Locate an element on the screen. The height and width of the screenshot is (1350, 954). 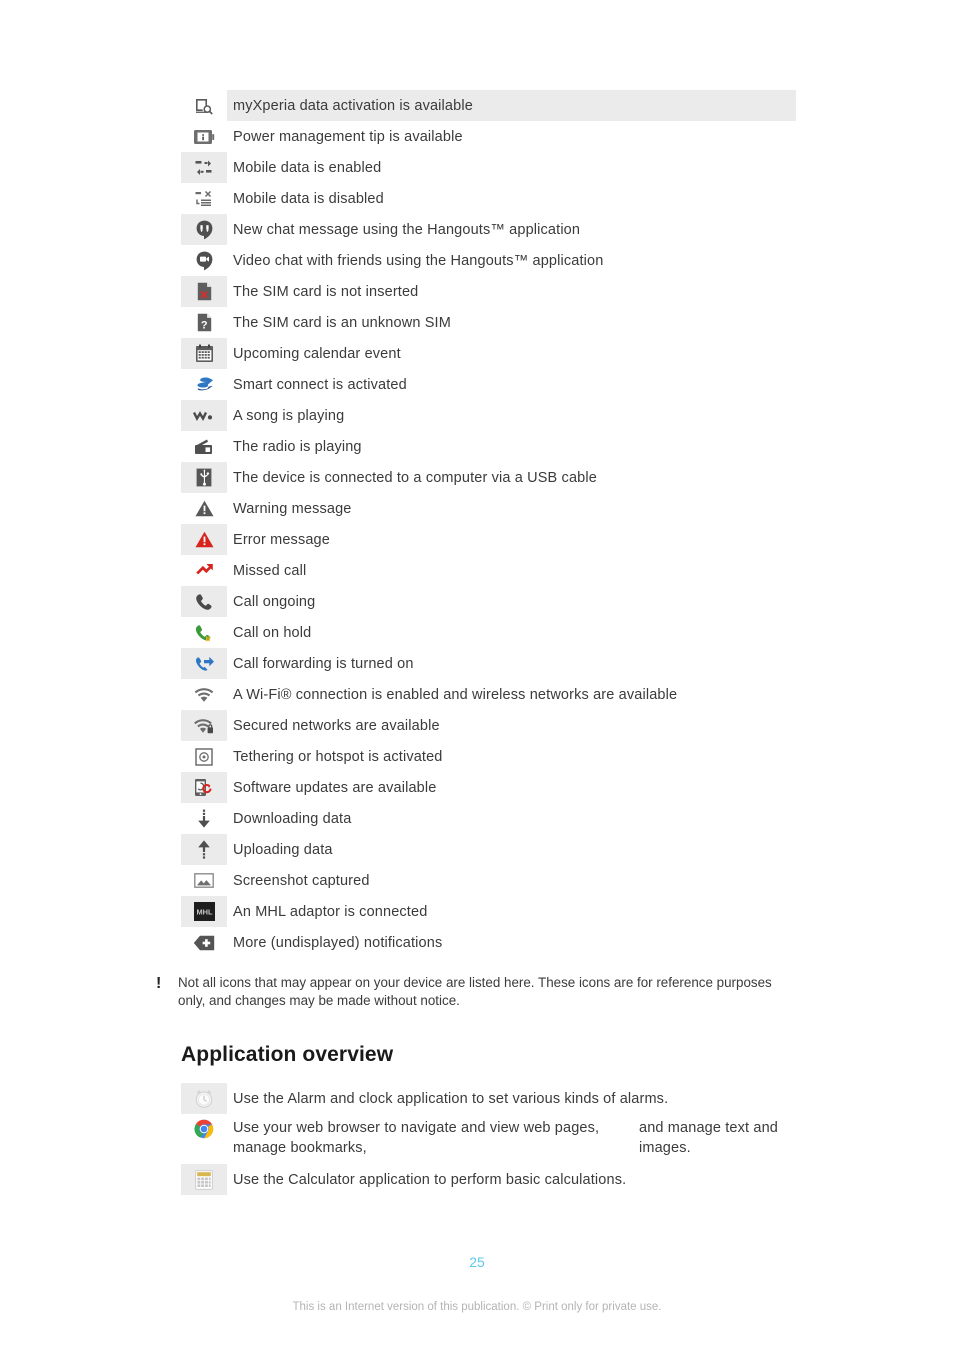
table-row: Error message is located at coordinates (488, 539).